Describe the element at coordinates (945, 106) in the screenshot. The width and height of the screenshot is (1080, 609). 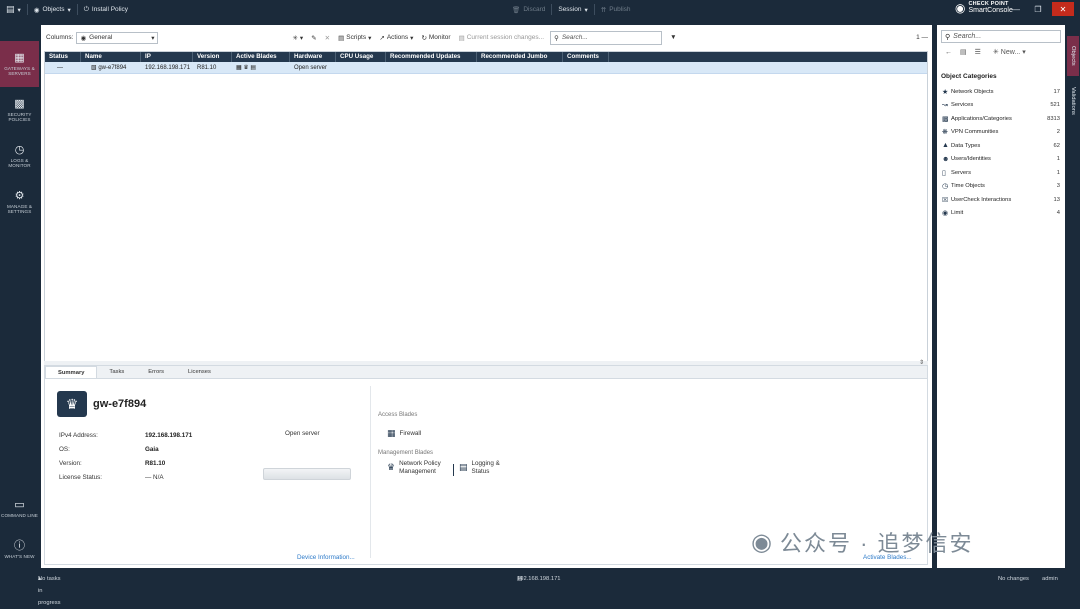
I see `services-icon: ↝` at that location.